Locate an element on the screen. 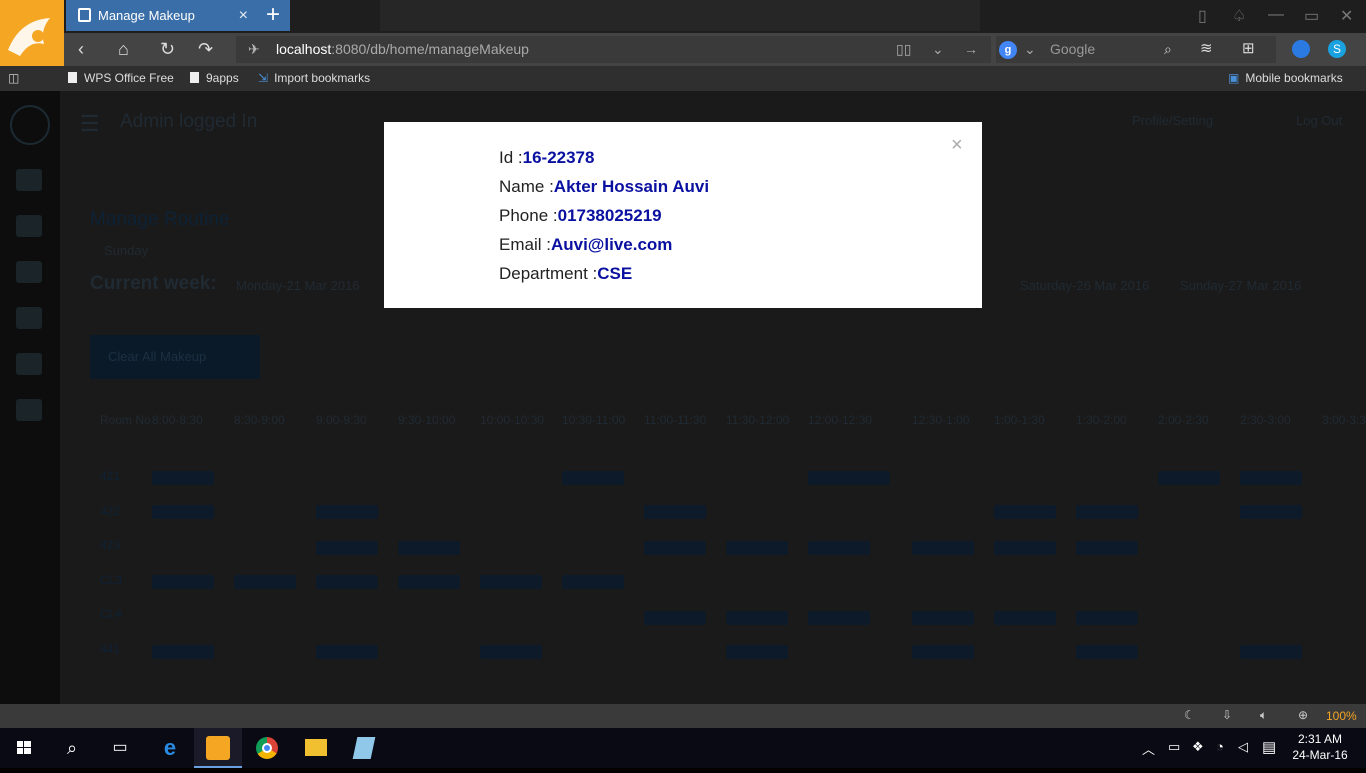 This screenshot has width=1366, height=773. chrome-icon is located at coordinates (266, 748).